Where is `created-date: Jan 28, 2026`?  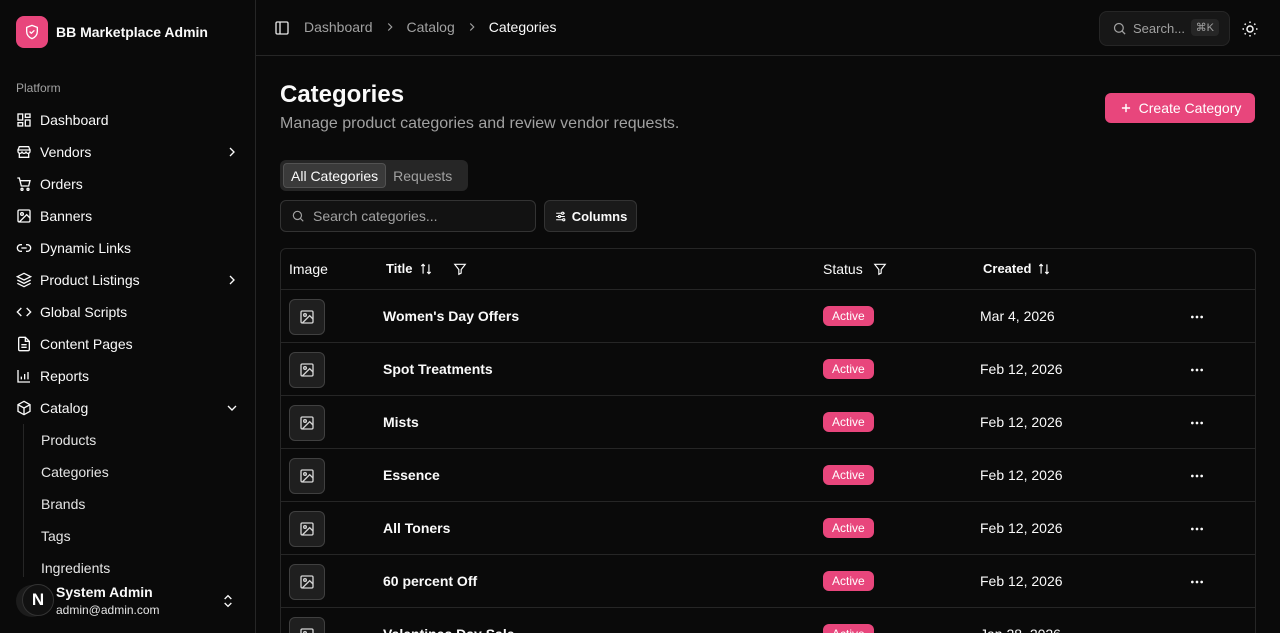
created-date: Jan 28, 2026 is located at coordinates (1020, 629).